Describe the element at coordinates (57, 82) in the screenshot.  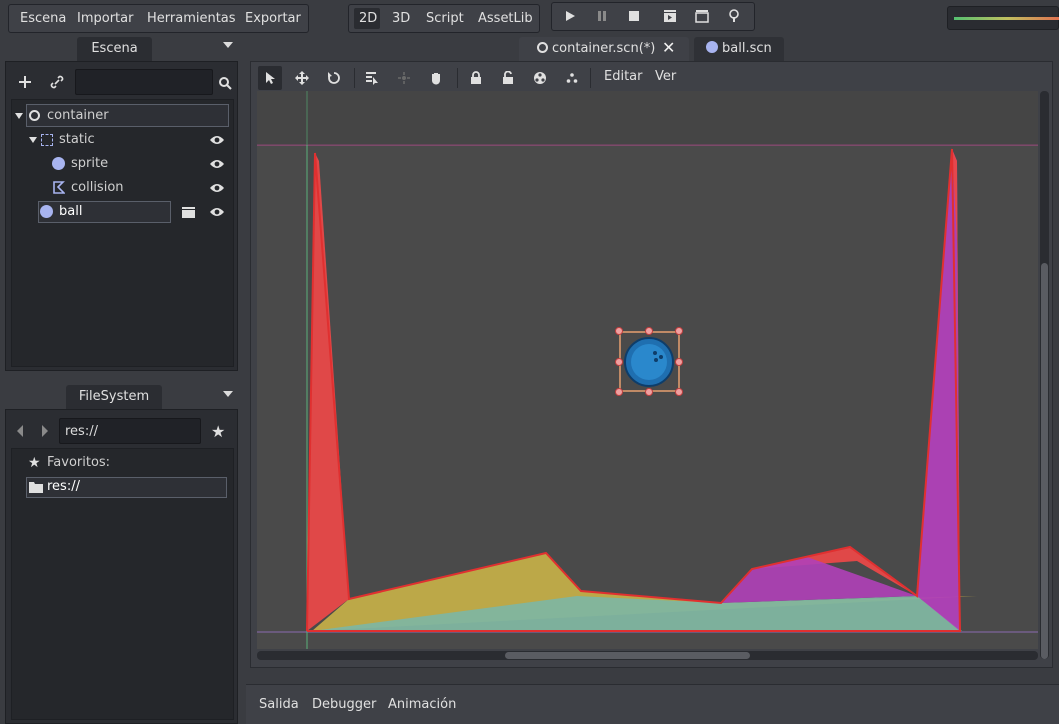
I see `instance-link-icon` at that location.